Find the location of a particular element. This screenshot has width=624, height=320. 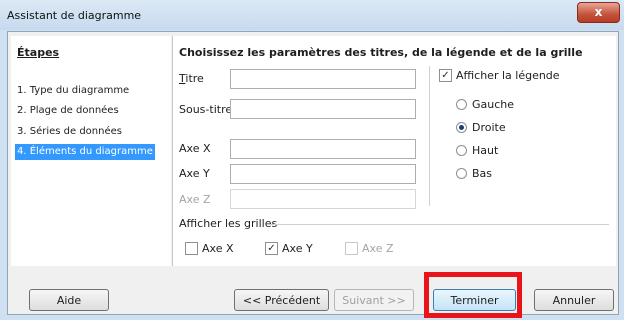

grids-divider is located at coordinates (439, 224).